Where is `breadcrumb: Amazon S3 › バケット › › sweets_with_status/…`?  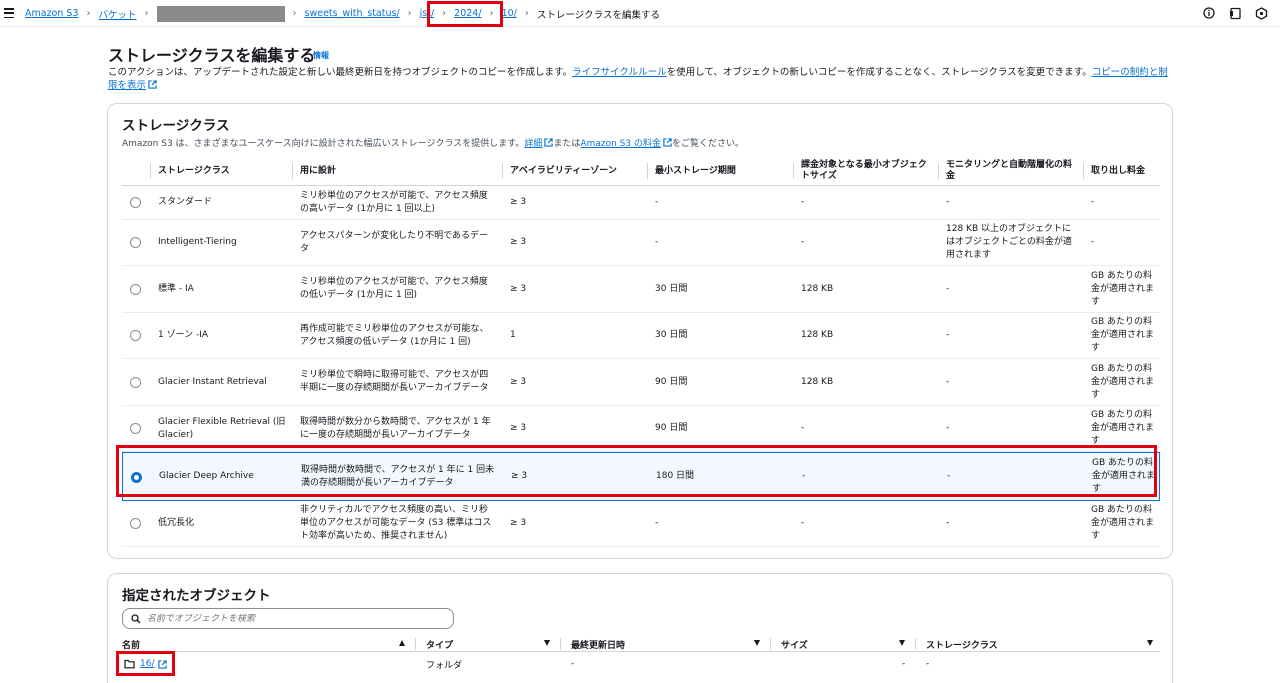 breadcrumb: Amazon S3 › バケット › › sweets_with_status/… is located at coordinates (342, 13).